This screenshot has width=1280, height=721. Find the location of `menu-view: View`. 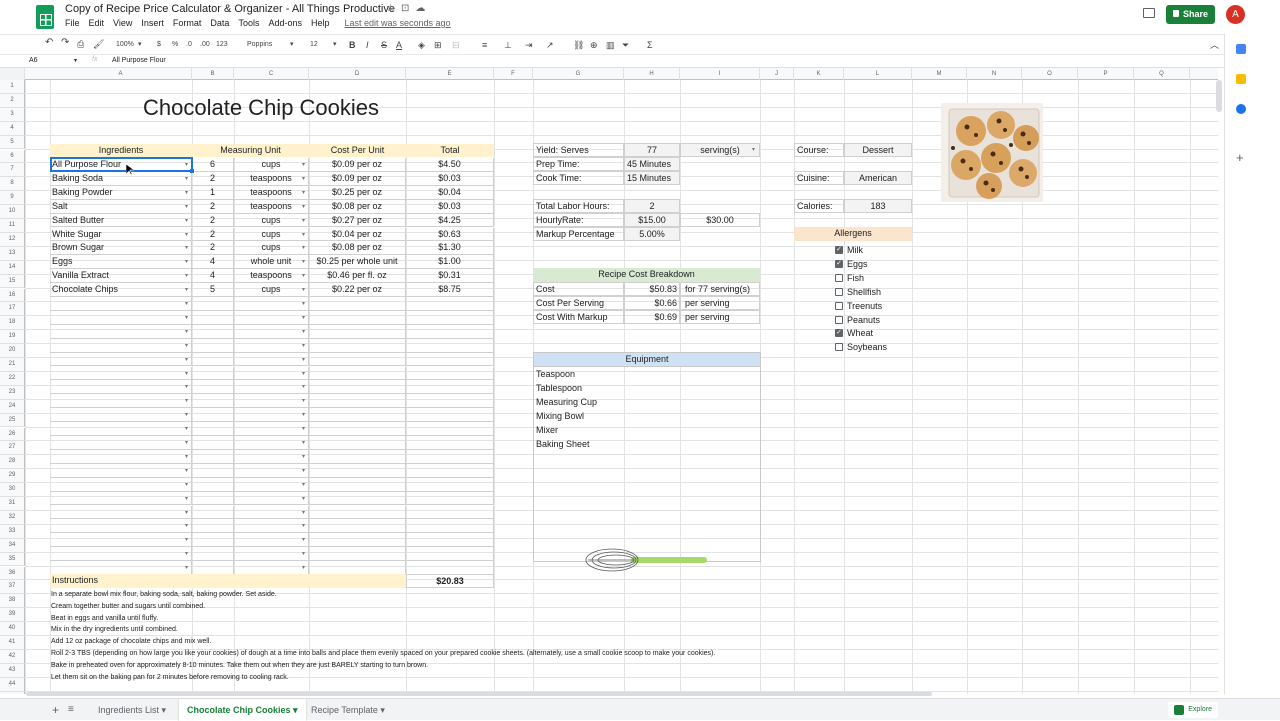

menu-view: View is located at coordinates (122, 23).